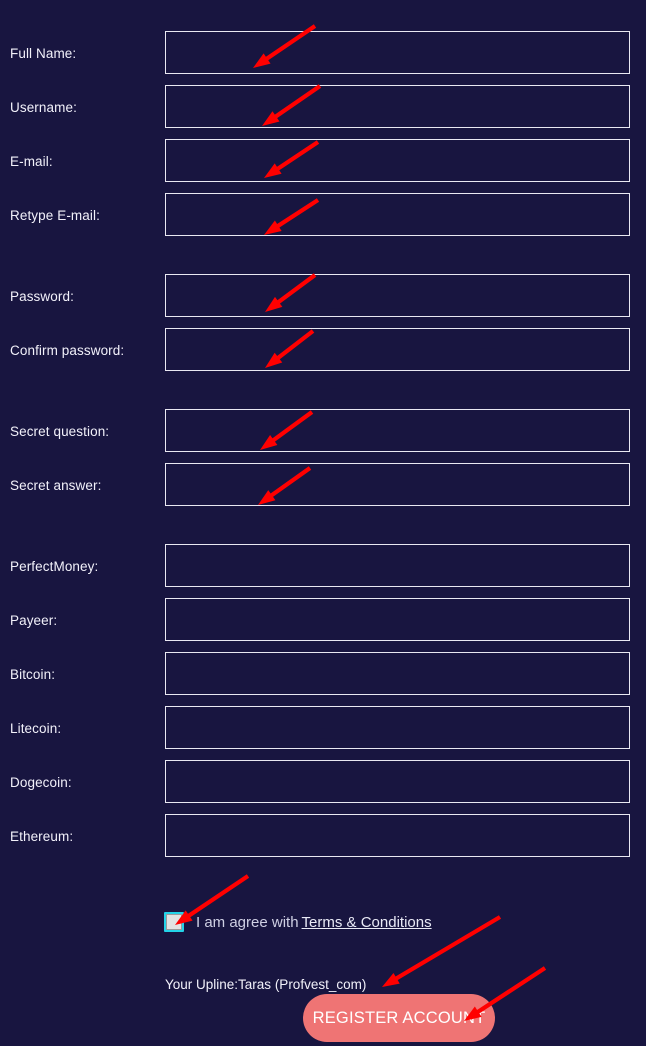 This screenshot has width=646, height=1046. I want to click on form-row: Bitcoin:, so click(323, 674).